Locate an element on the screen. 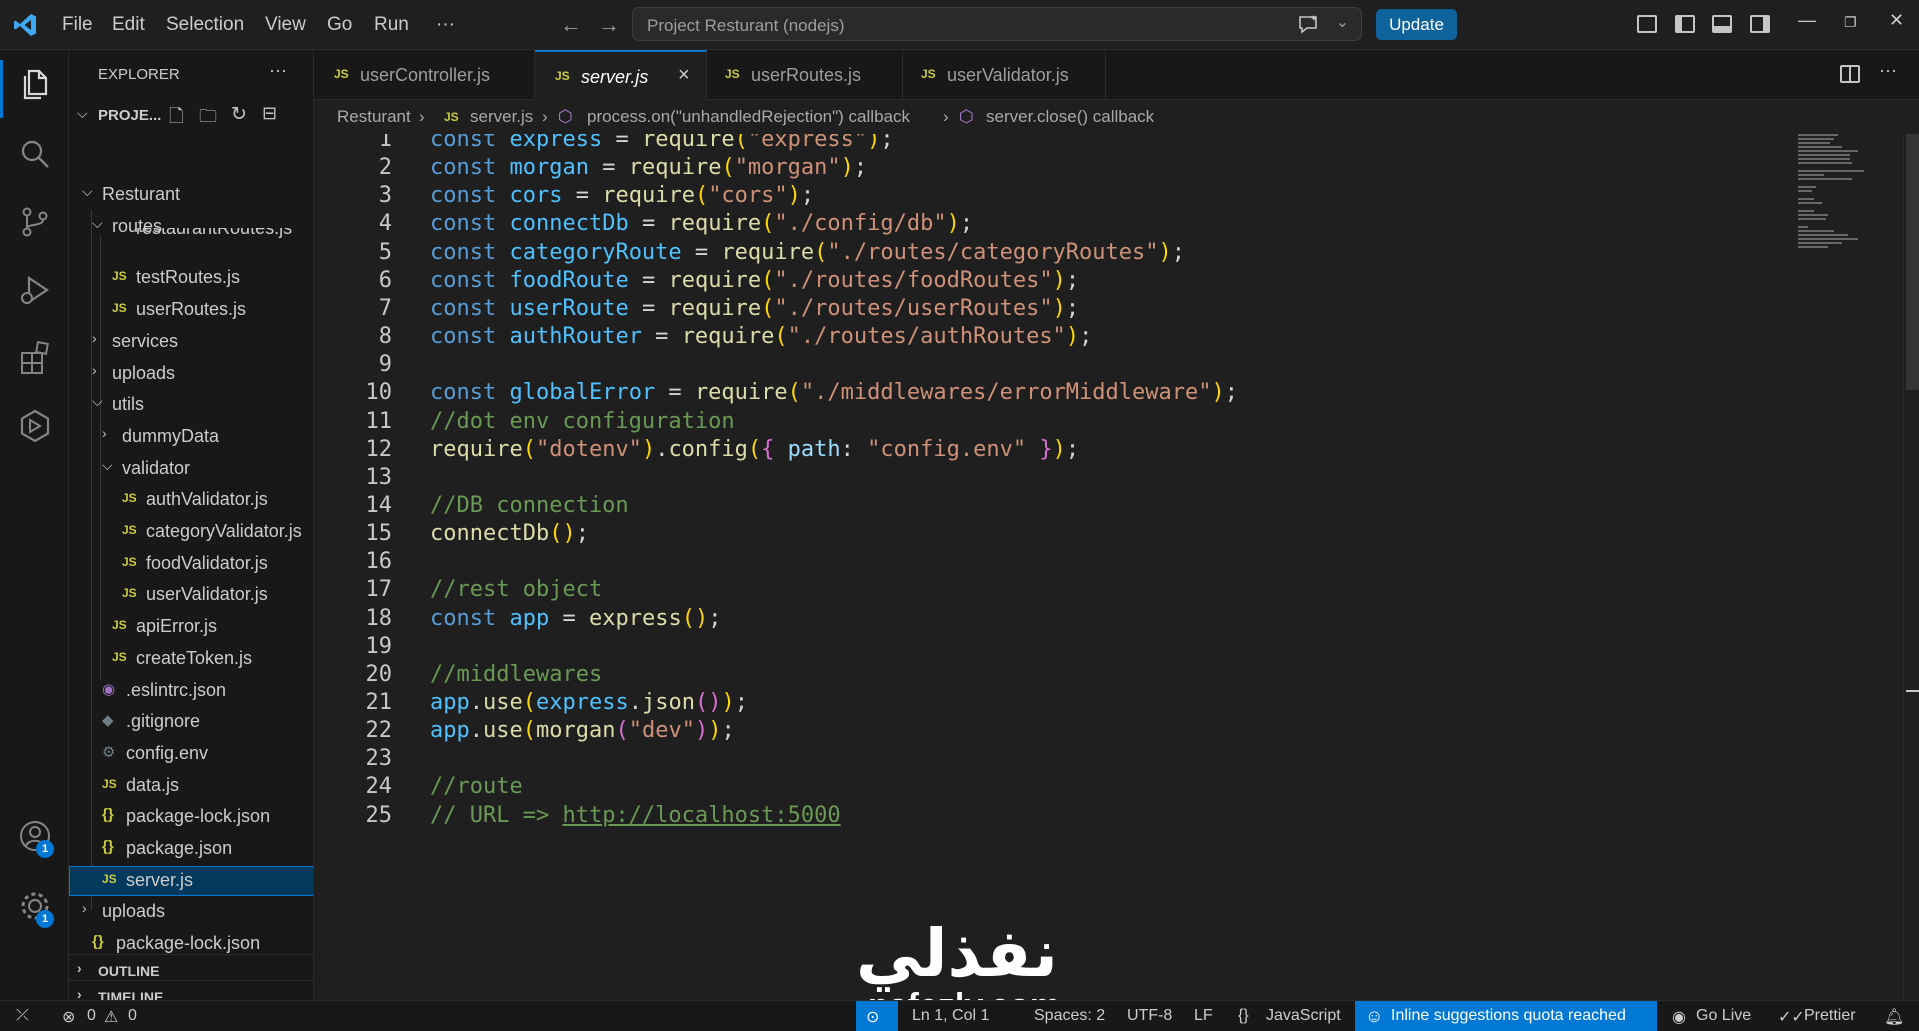 The height and width of the screenshot is (1031, 1919). menu-file: File is located at coordinates (77, 25).